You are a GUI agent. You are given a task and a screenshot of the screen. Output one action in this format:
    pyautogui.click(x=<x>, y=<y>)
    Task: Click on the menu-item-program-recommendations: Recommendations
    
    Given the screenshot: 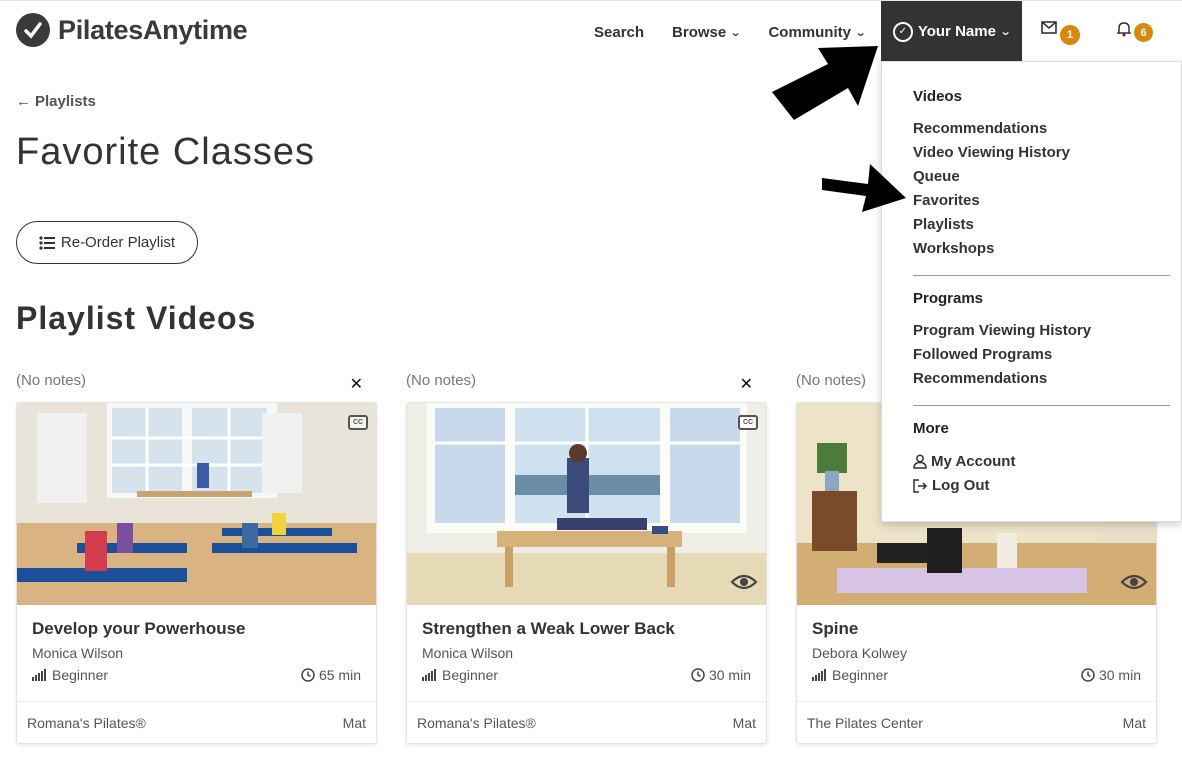 What is the action you would take?
    pyautogui.click(x=980, y=378)
    